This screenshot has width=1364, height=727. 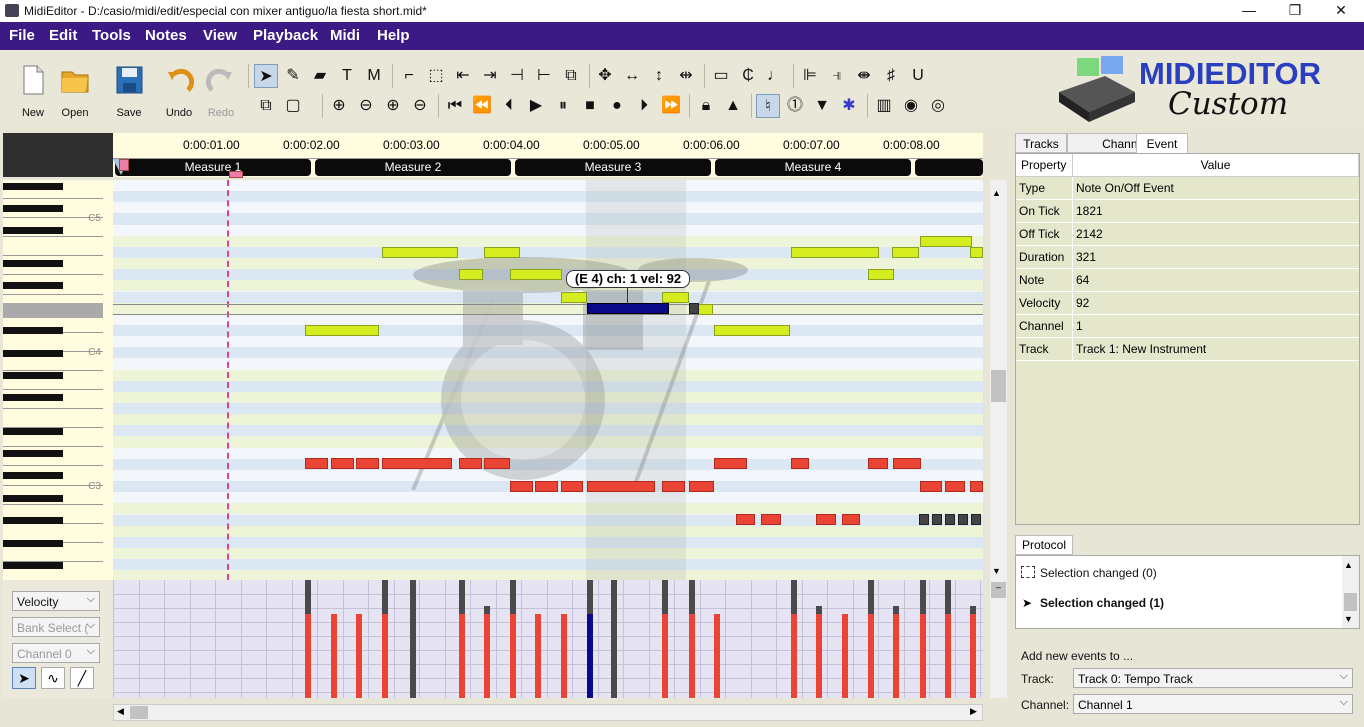 I want to click on event-row: Off Tick 2142, so click(x=1187, y=234).